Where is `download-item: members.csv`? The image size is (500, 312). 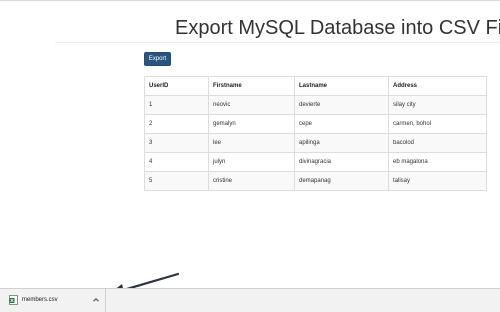 download-item: members.csv is located at coordinates (53, 300).